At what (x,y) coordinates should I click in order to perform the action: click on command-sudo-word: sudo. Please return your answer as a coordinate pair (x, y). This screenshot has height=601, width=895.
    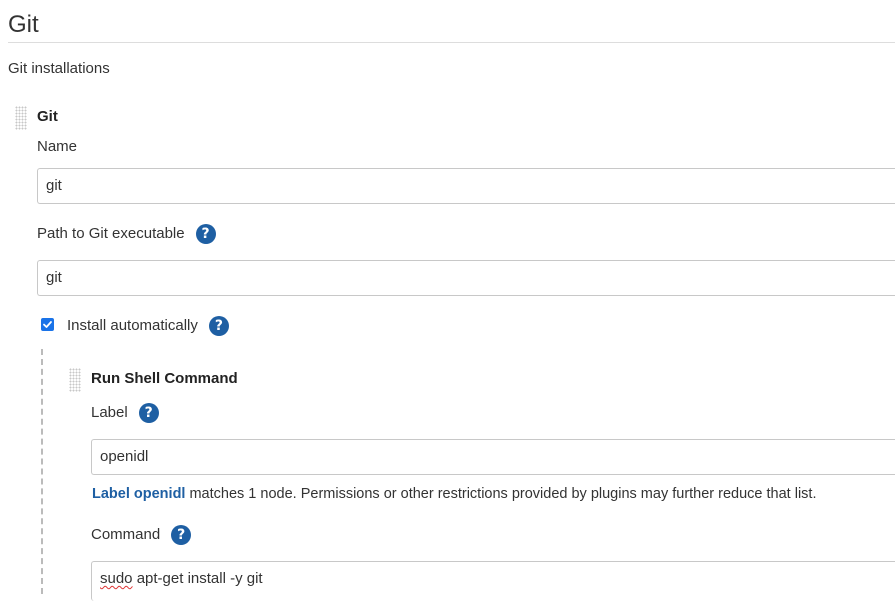
    Looking at the image, I should click on (116, 578).